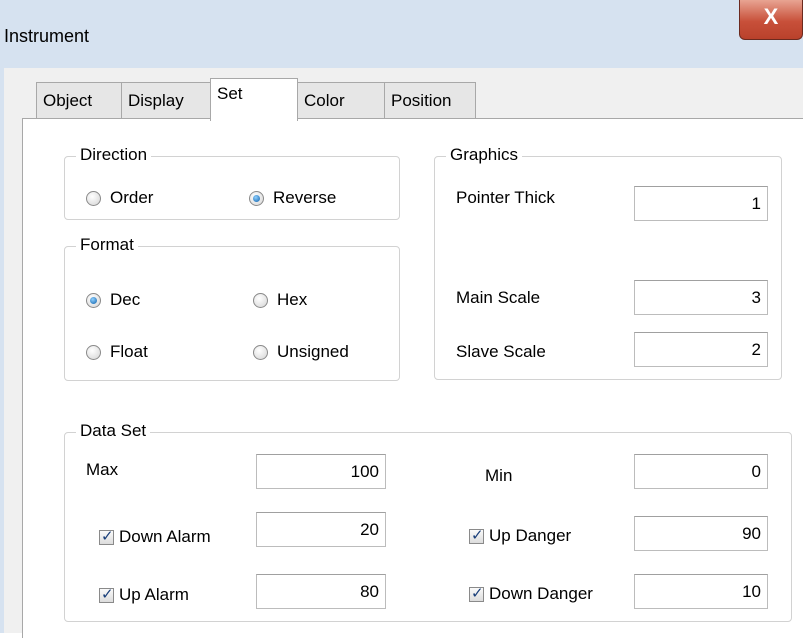  I want to click on slave-scale-label: Slave Scale, so click(501, 351).